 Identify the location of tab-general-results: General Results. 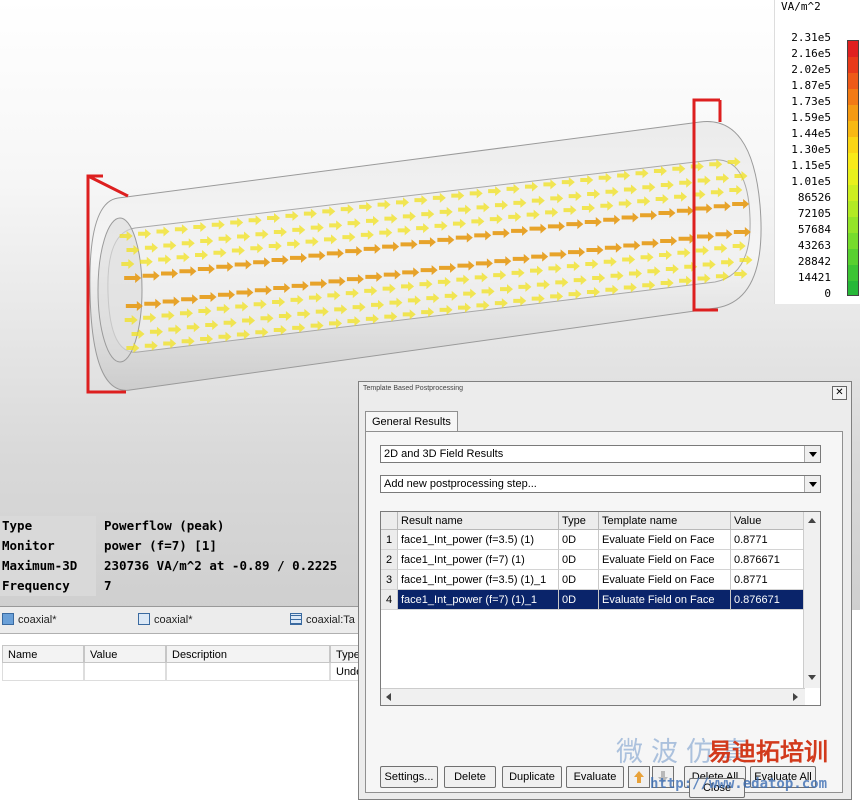
(411, 421).